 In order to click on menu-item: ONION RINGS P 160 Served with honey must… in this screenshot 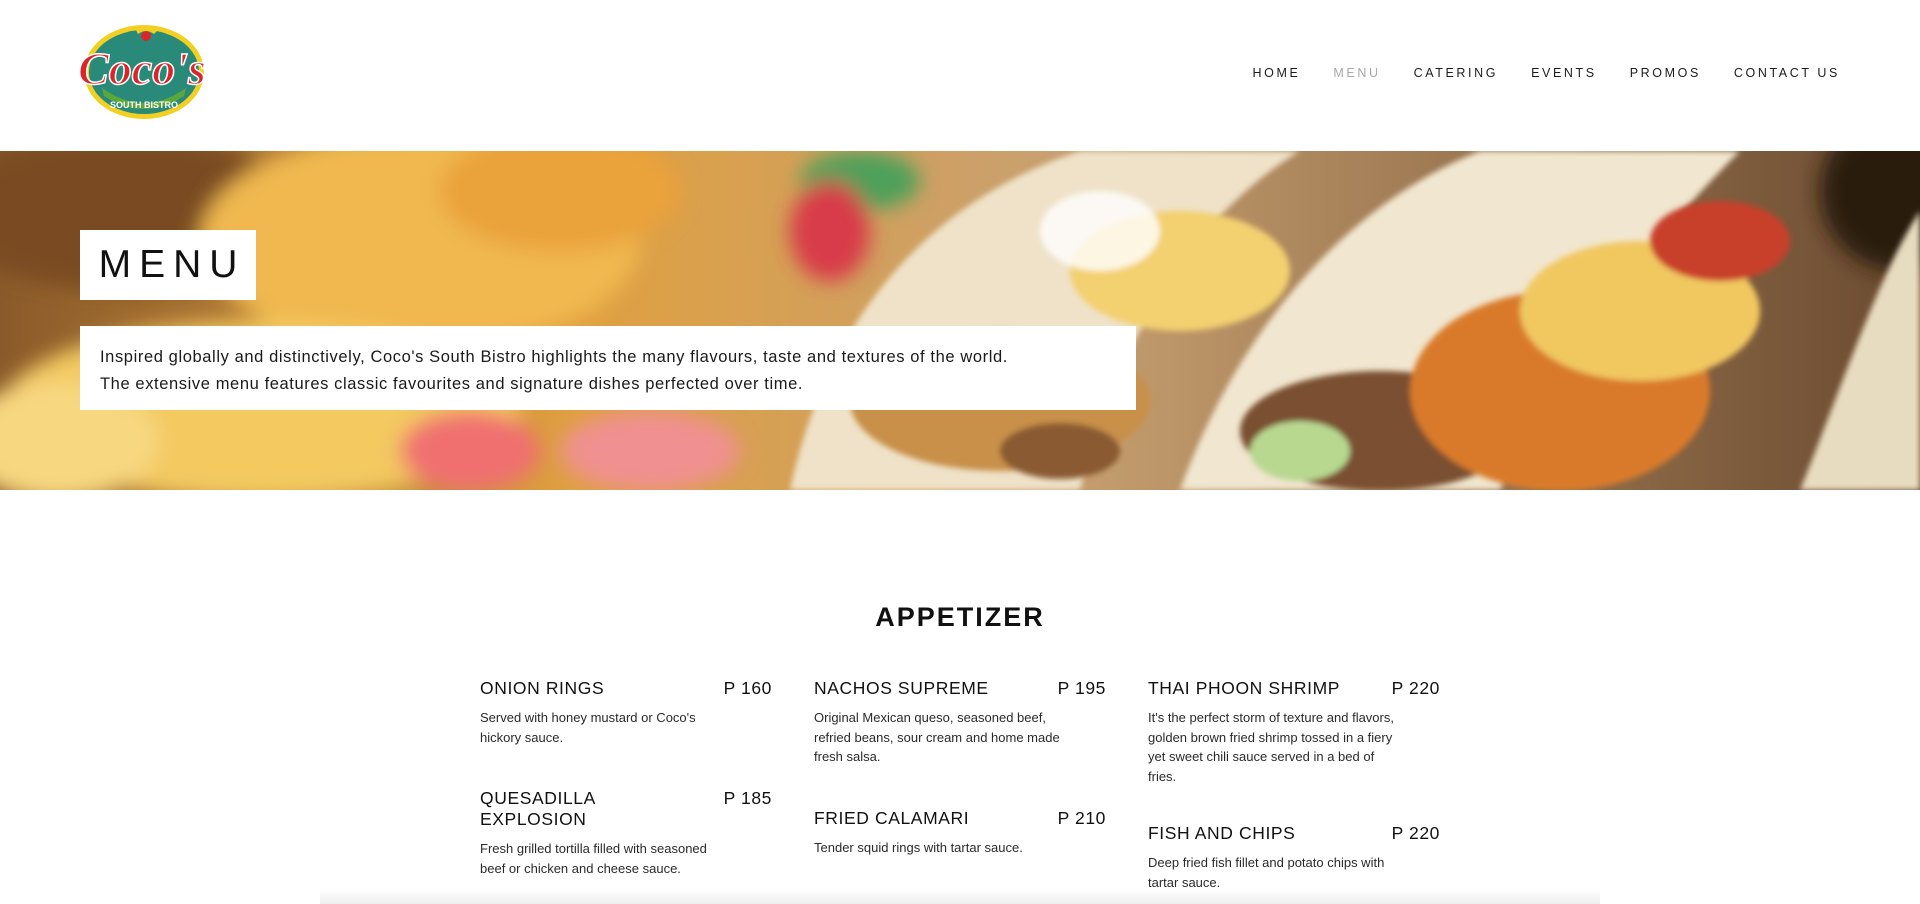, I will do `click(626, 712)`.